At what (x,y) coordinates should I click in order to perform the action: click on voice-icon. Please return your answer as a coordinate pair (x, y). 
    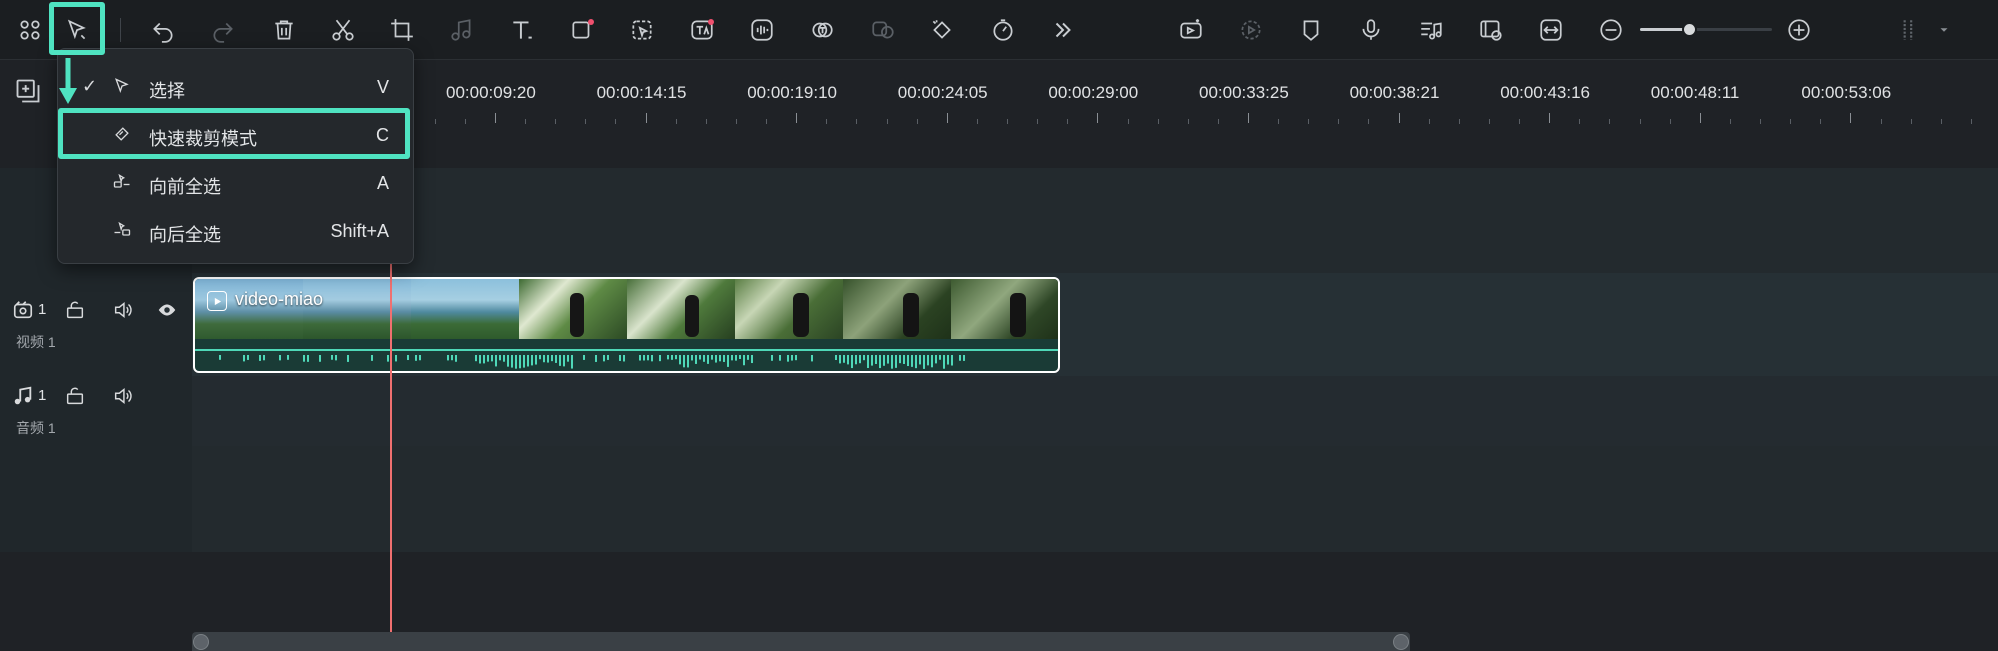
    Looking at the image, I should click on (762, 30).